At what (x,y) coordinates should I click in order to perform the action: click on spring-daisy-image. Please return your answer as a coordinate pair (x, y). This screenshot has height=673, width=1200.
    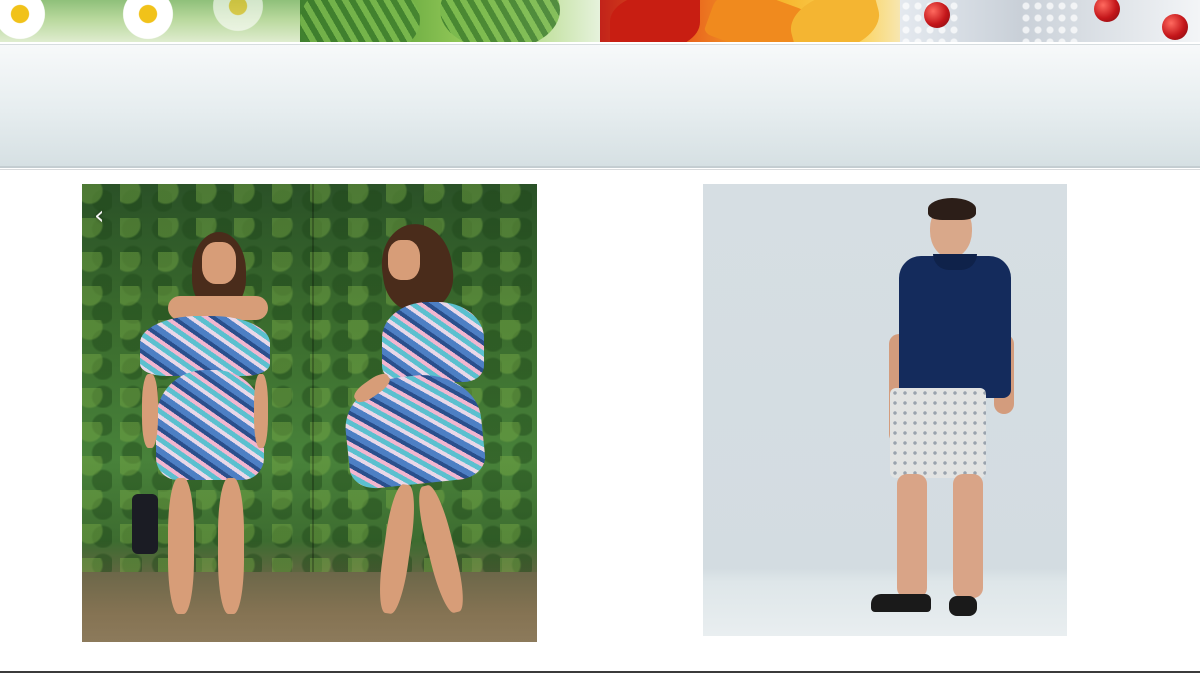
    Looking at the image, I should click on (150, 21).